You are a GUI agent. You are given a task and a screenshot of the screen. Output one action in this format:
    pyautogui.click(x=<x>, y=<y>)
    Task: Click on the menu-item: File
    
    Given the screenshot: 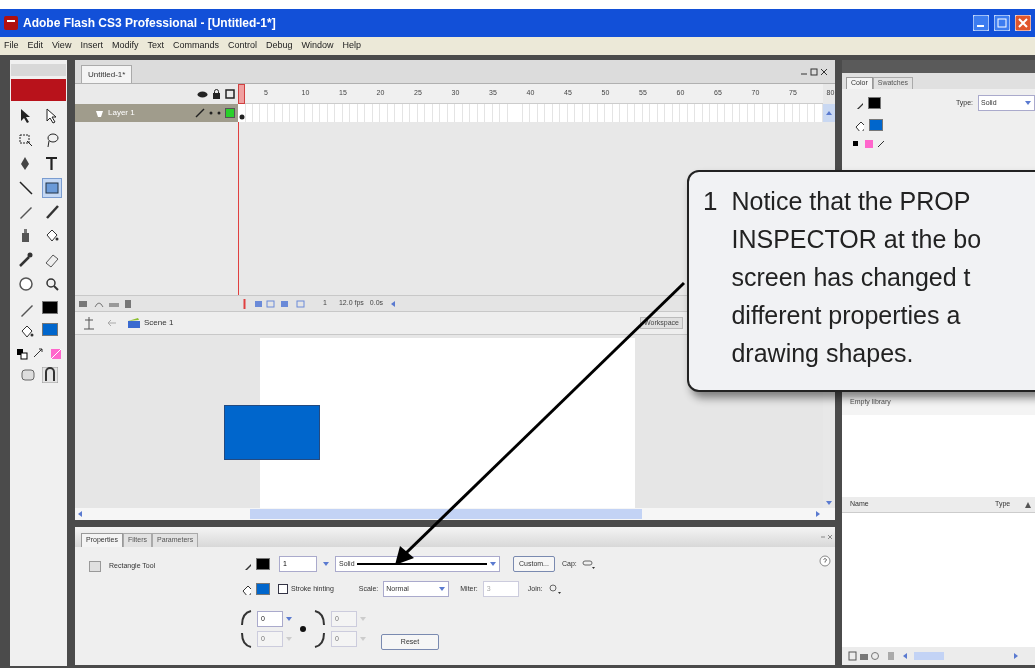 What is the action you would take?
    pyautogui.click(x=11, y=46)
    